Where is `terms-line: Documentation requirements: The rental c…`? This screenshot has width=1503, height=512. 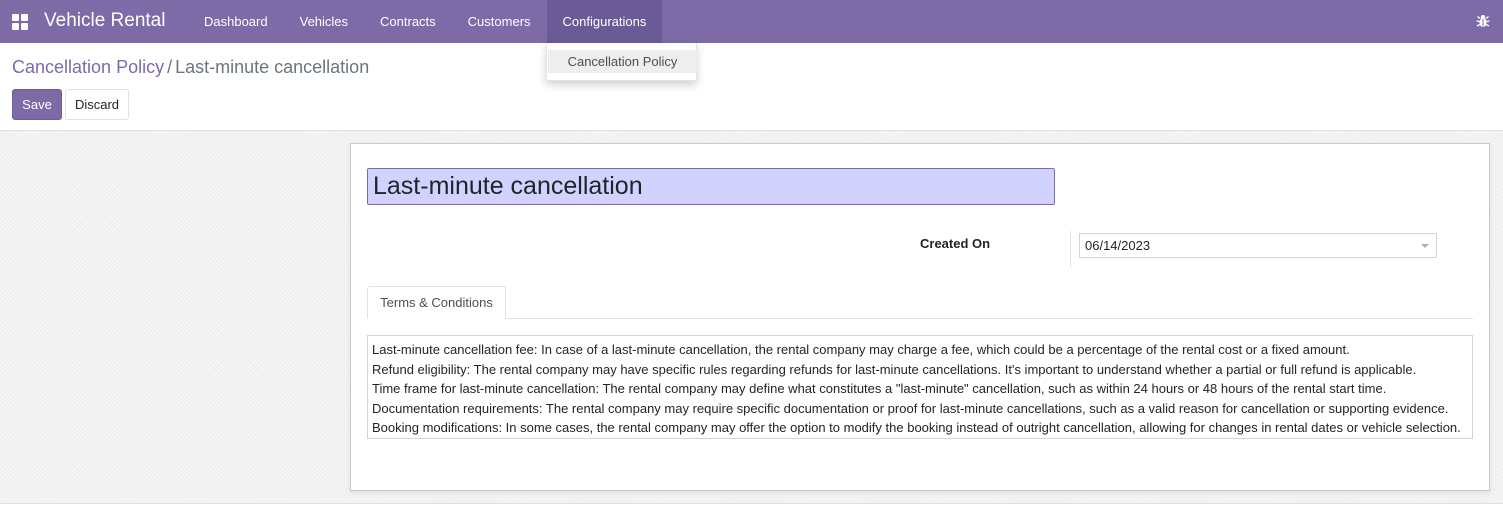 terms-line: Documentation requirements: The rental c… is located at coordinates (910, 408).